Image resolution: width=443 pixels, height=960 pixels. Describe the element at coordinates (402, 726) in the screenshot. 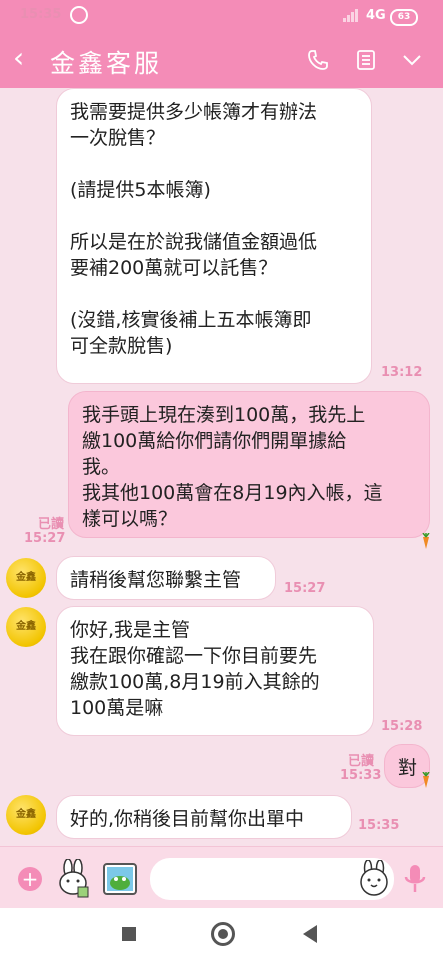

I see `message-time: 15:28` at that location.